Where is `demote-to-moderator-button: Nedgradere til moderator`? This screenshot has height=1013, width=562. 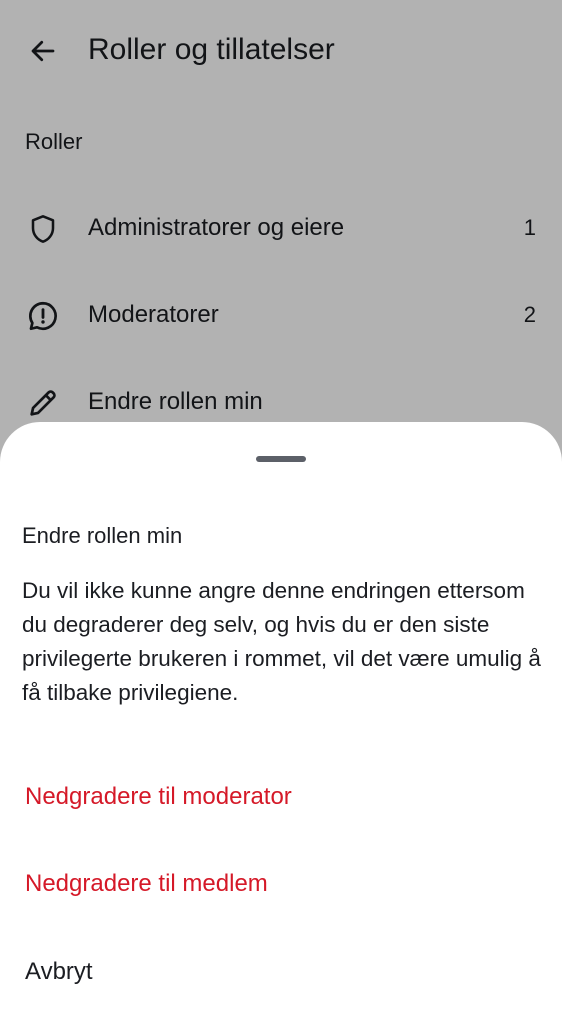 demote-to-moderator-button: Nedgradere til moderator is located at coordinates (281, 798).